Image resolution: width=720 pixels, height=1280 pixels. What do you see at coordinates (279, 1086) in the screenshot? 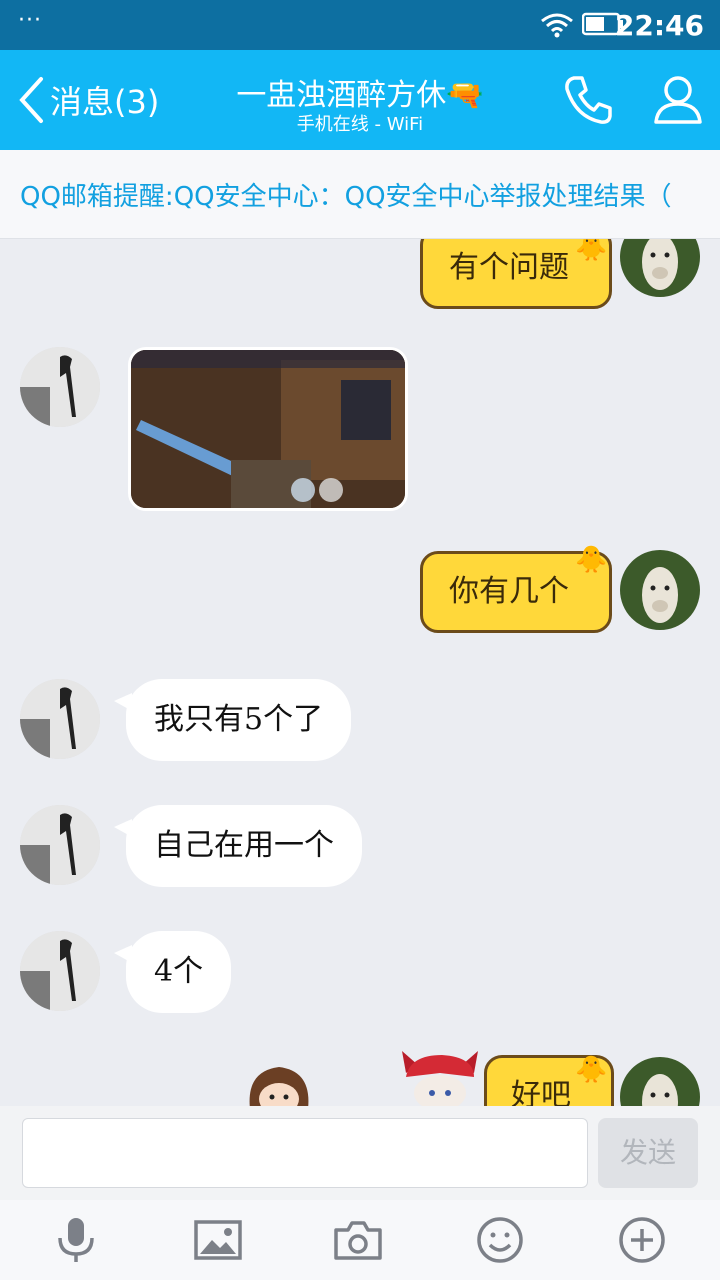
I see `girl-pendant-sticker-icon` at bounding box center [279, 1086].